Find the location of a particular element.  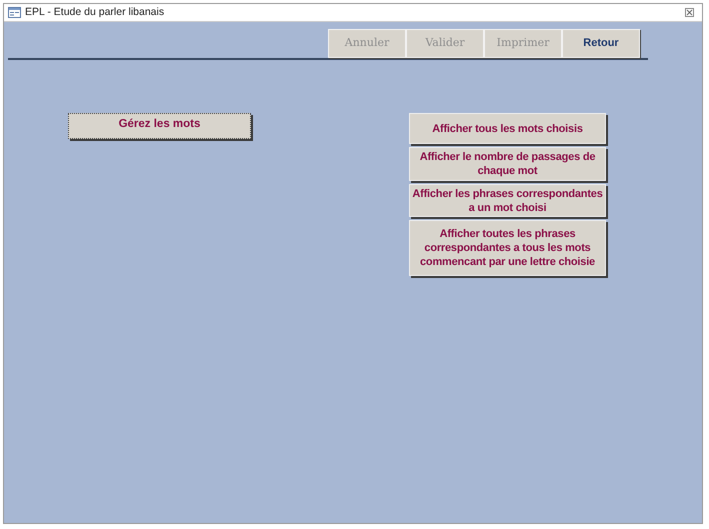

menu-button: Gérez les mots is located at coordinates (159, 126).